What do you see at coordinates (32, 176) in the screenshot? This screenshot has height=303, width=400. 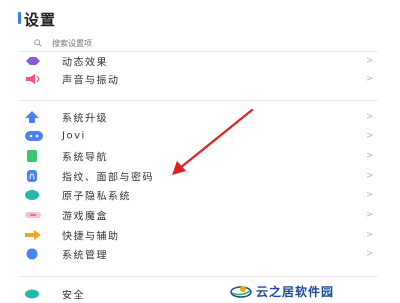 I see `fingerprint-icon` at bounding box center [32, 176].